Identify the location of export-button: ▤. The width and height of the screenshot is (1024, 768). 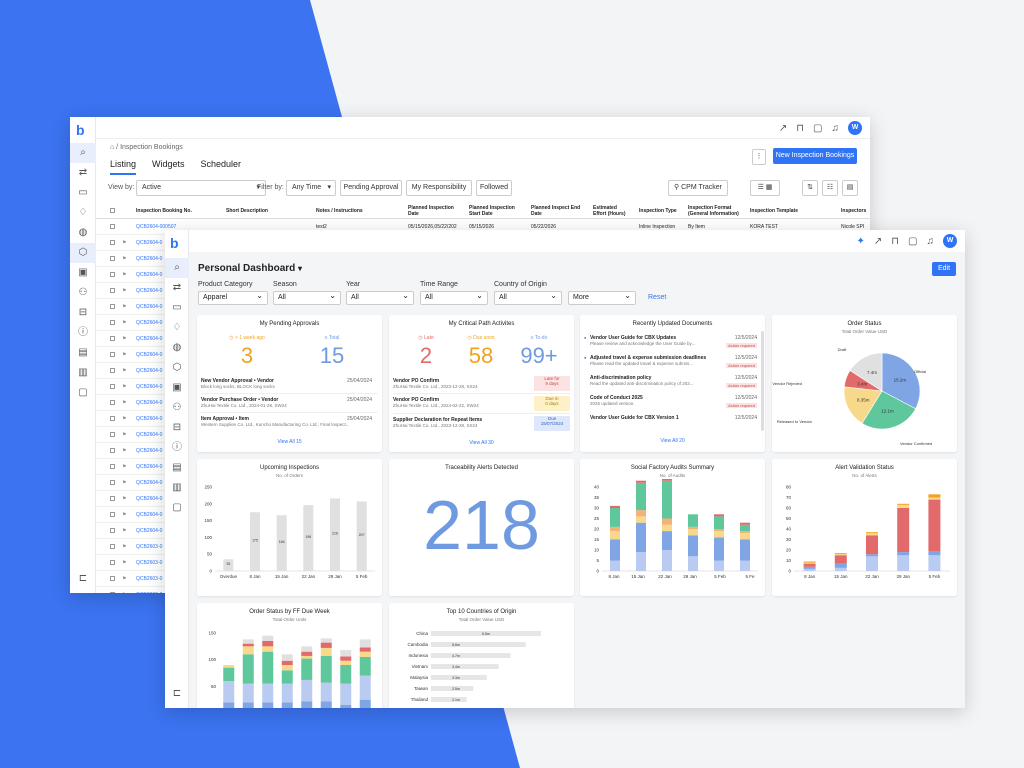
(850, 188).